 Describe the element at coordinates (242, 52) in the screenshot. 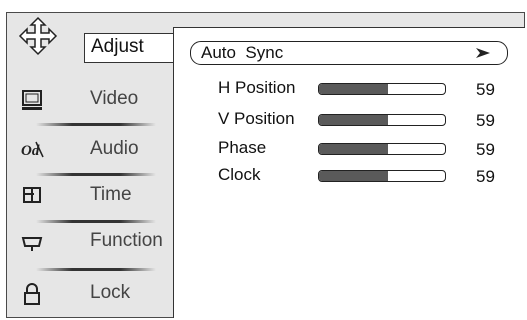

I see `auto-sync-label: Auto Sync` at that location.